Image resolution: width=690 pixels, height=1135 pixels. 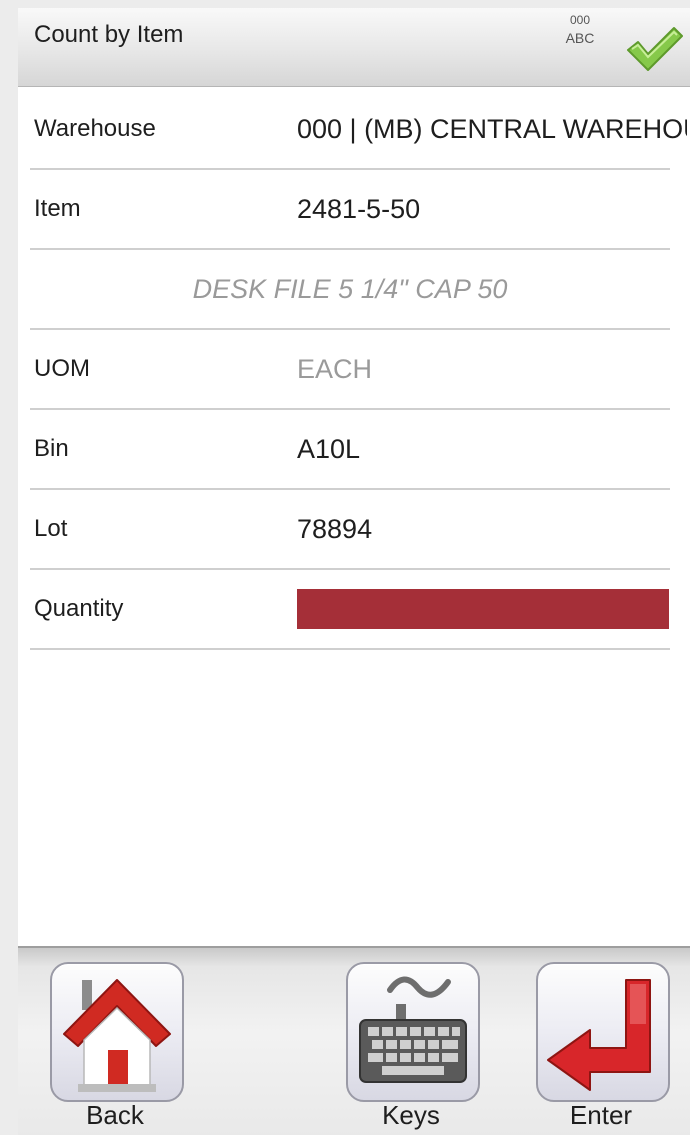 I want to click on input-mode-bottom: ABC, so click(x=580, y=38).